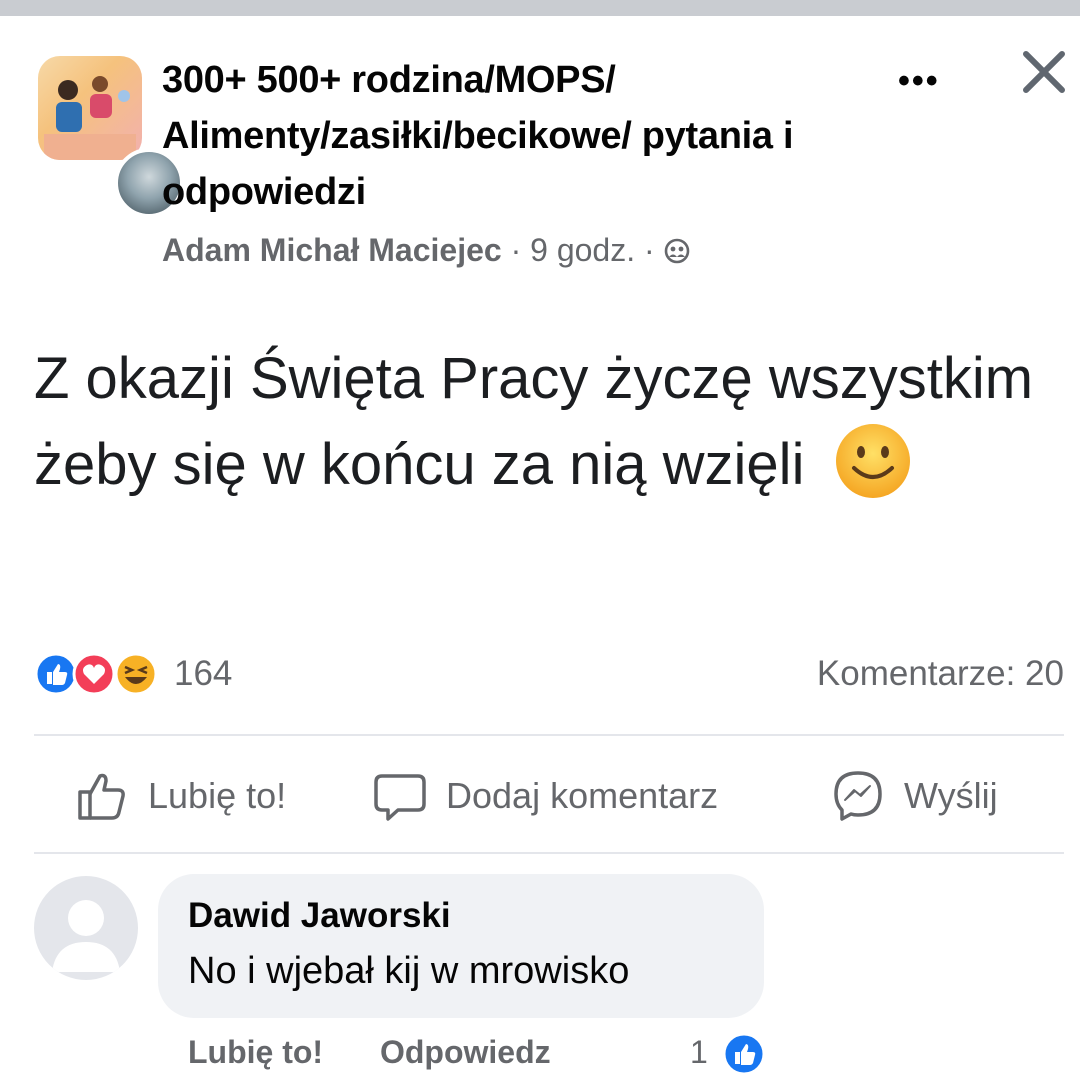 This screenshot has width=1080, height=1076. What do you see at coordinates (744, 1054) in the screenshot?
I see `like-reaction-icon` at bounding box center [744, 1054].